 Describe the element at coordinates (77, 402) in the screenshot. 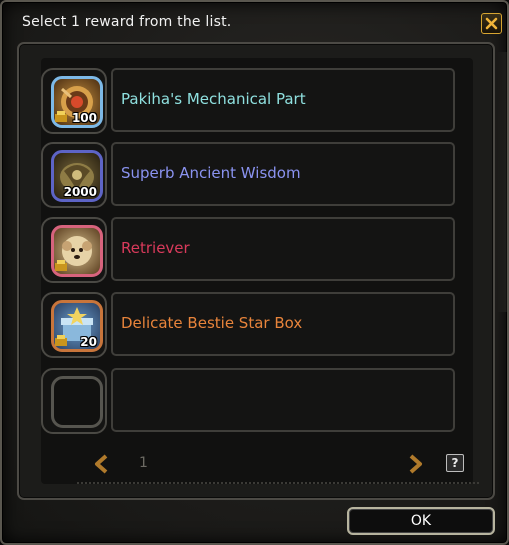

I see `empty-slot` at that location.